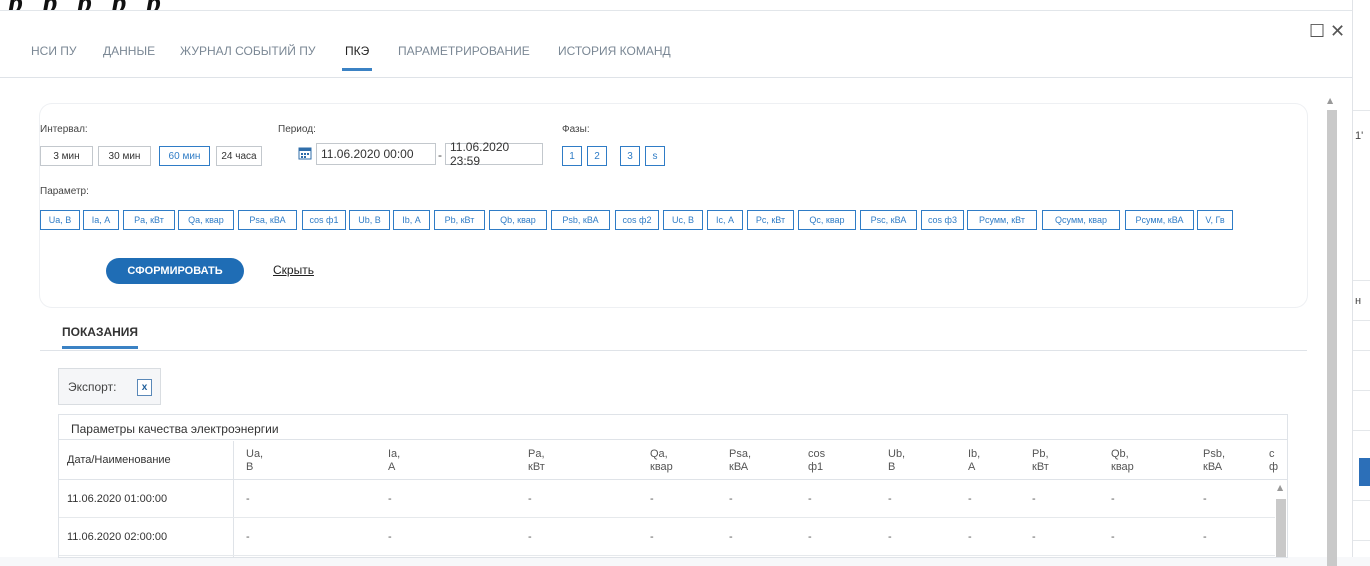 This screenshot has height=566, width=1370. Describe the element at coordinates (376, 154) in the screenshot. I see `period-from-input: 11.06.2020 00:00` at that location.